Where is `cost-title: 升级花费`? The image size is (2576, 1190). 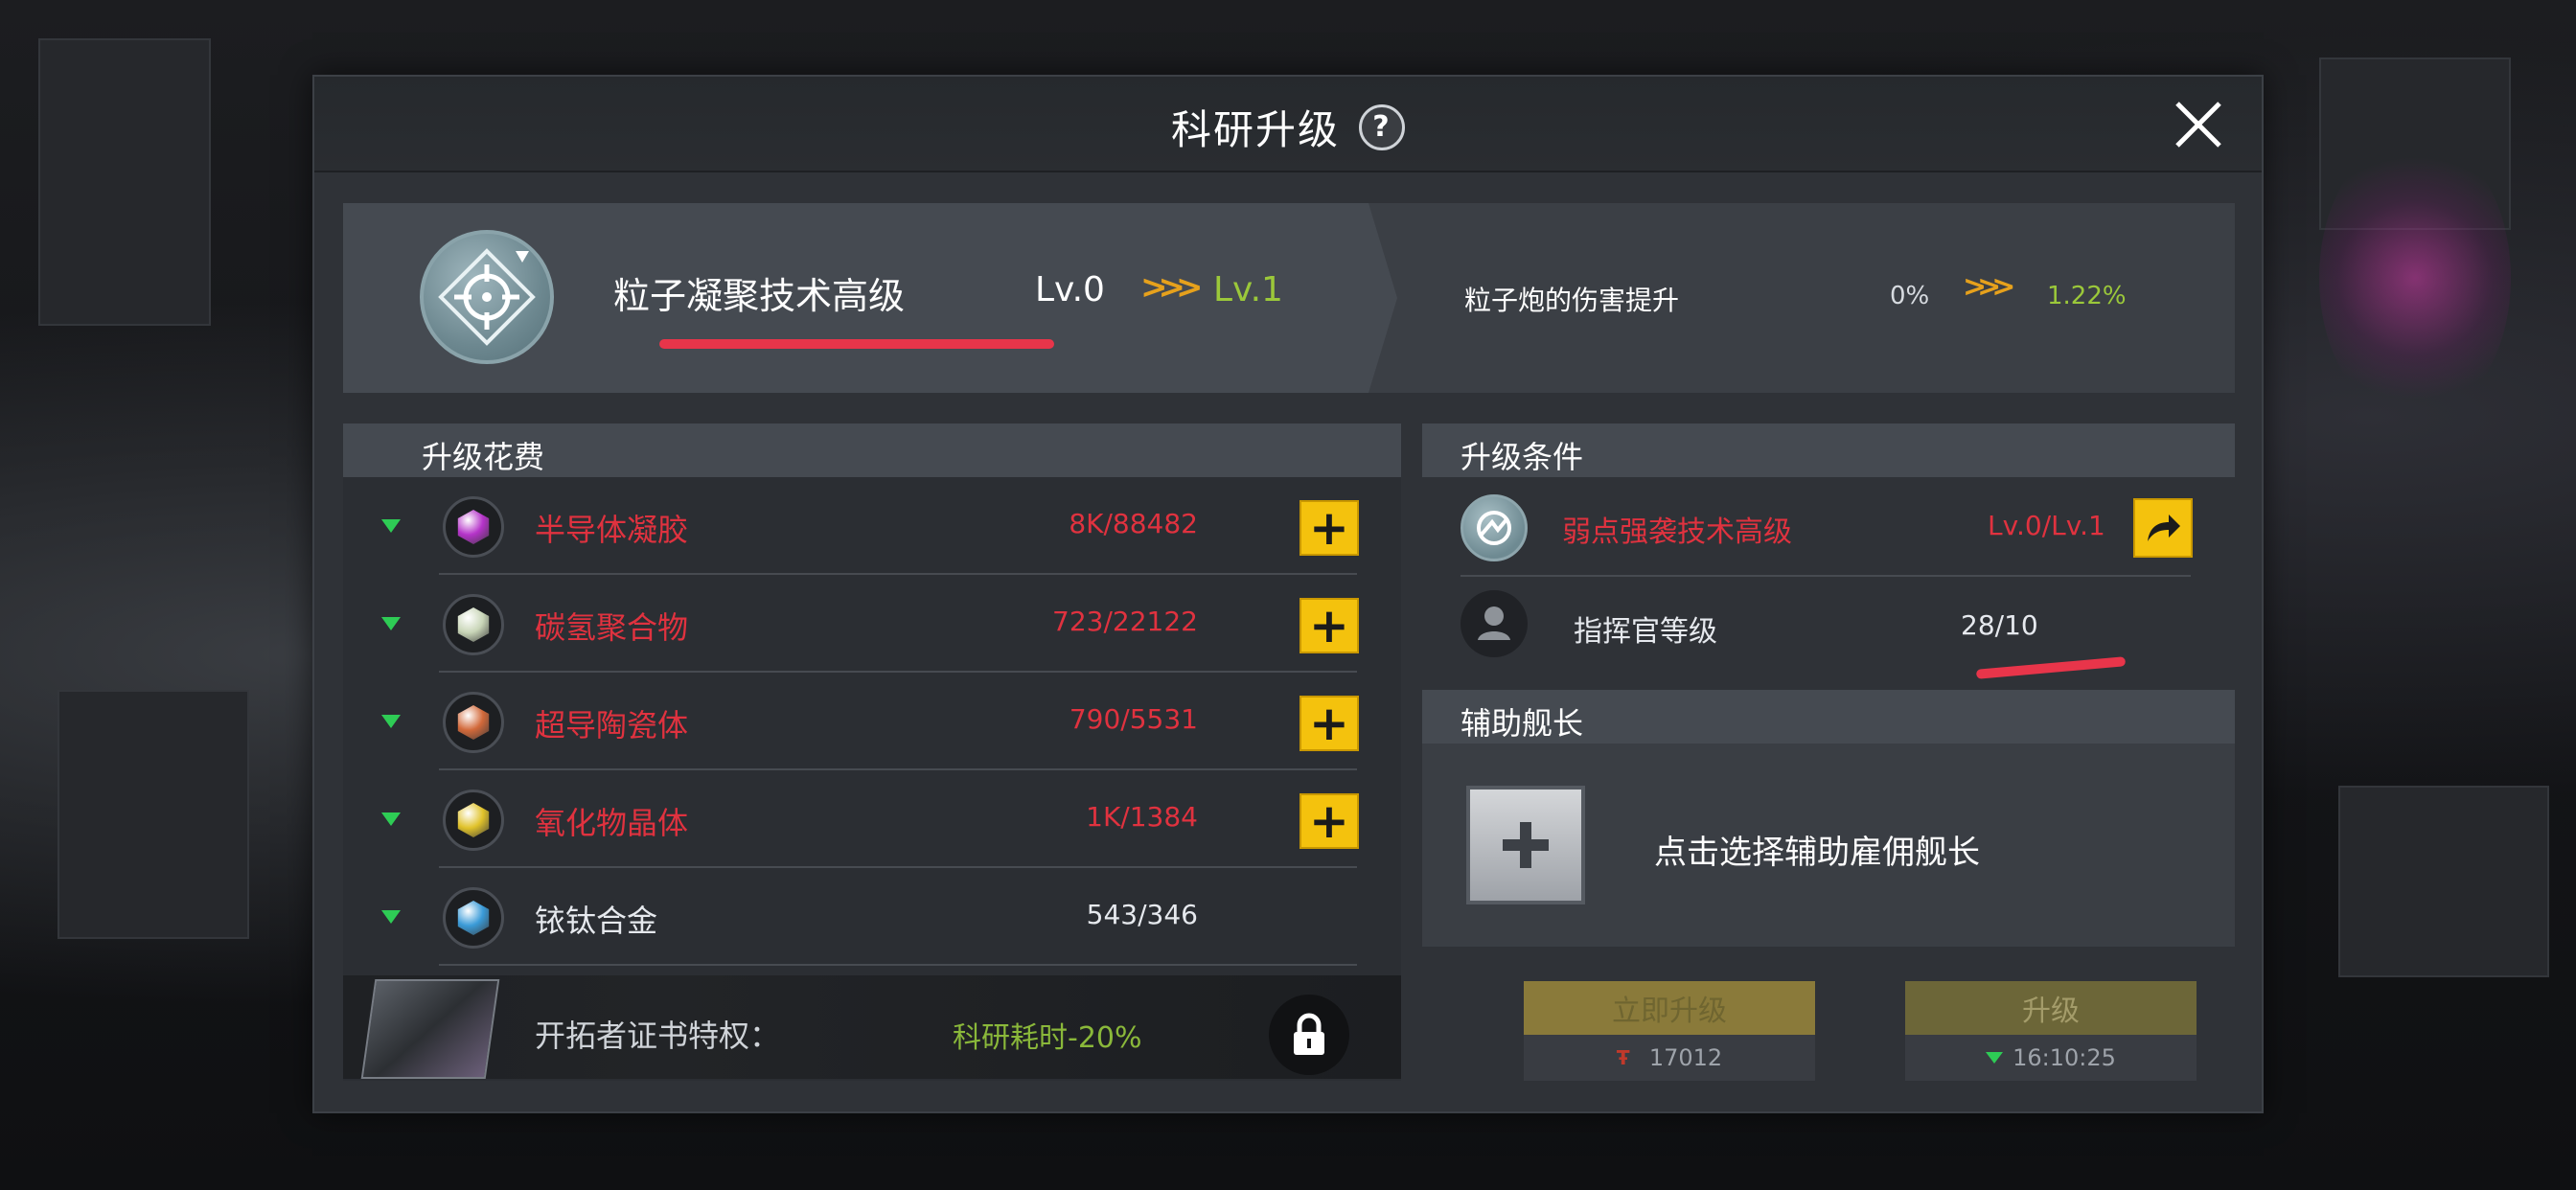
cost-title: 升级花费 is located at coordinates (483, 457).